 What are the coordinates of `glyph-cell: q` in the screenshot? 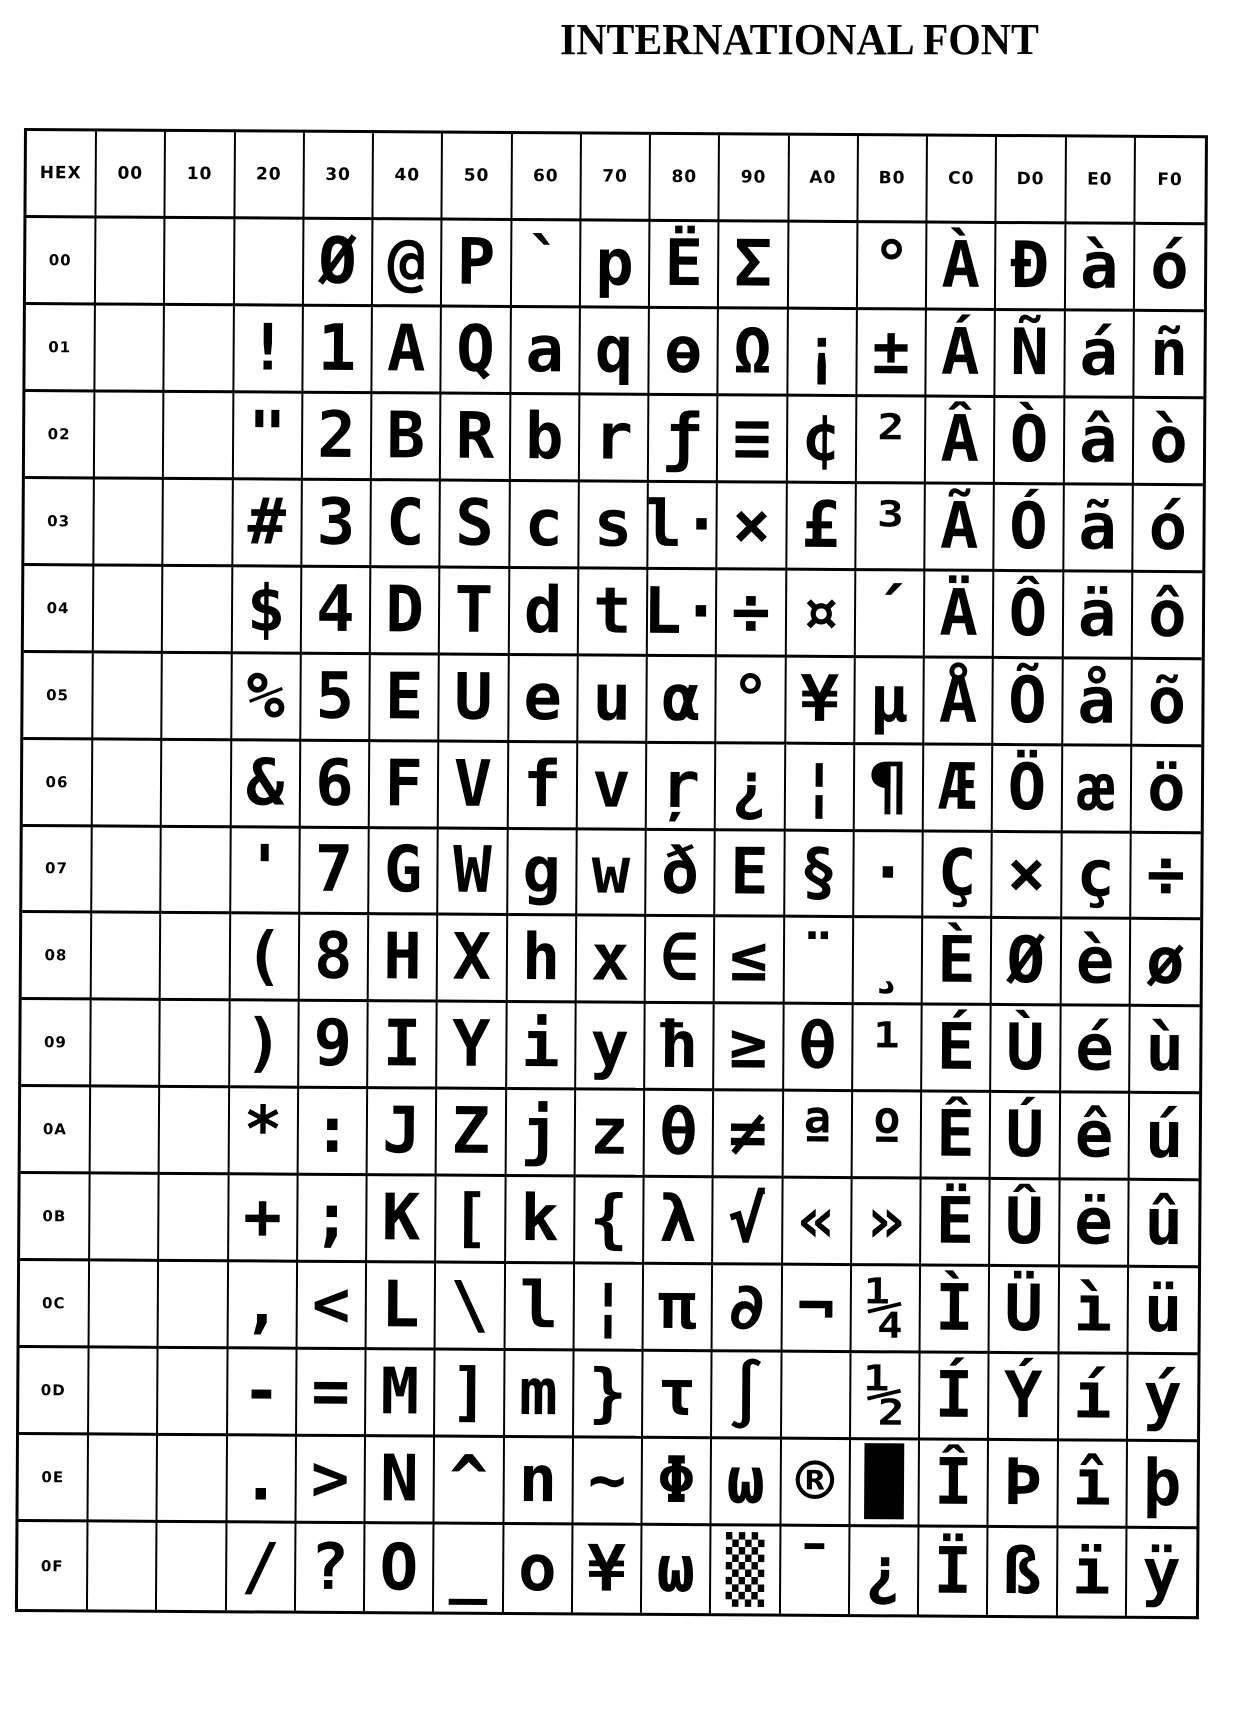 It's located at (615, 352).